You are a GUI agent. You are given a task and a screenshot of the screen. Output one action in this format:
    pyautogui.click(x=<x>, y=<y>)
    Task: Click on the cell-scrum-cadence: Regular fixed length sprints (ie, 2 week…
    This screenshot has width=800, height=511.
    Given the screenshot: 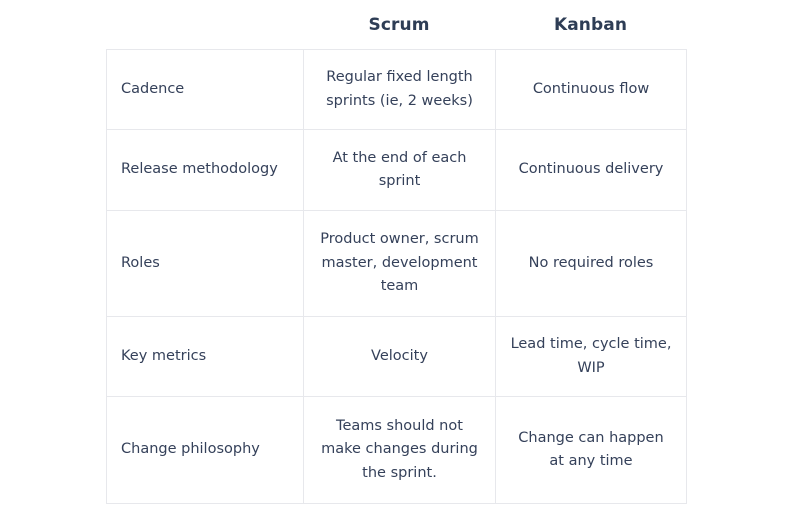 What is the action you would take?
    pyautogui.click(x=399, y=89)
    